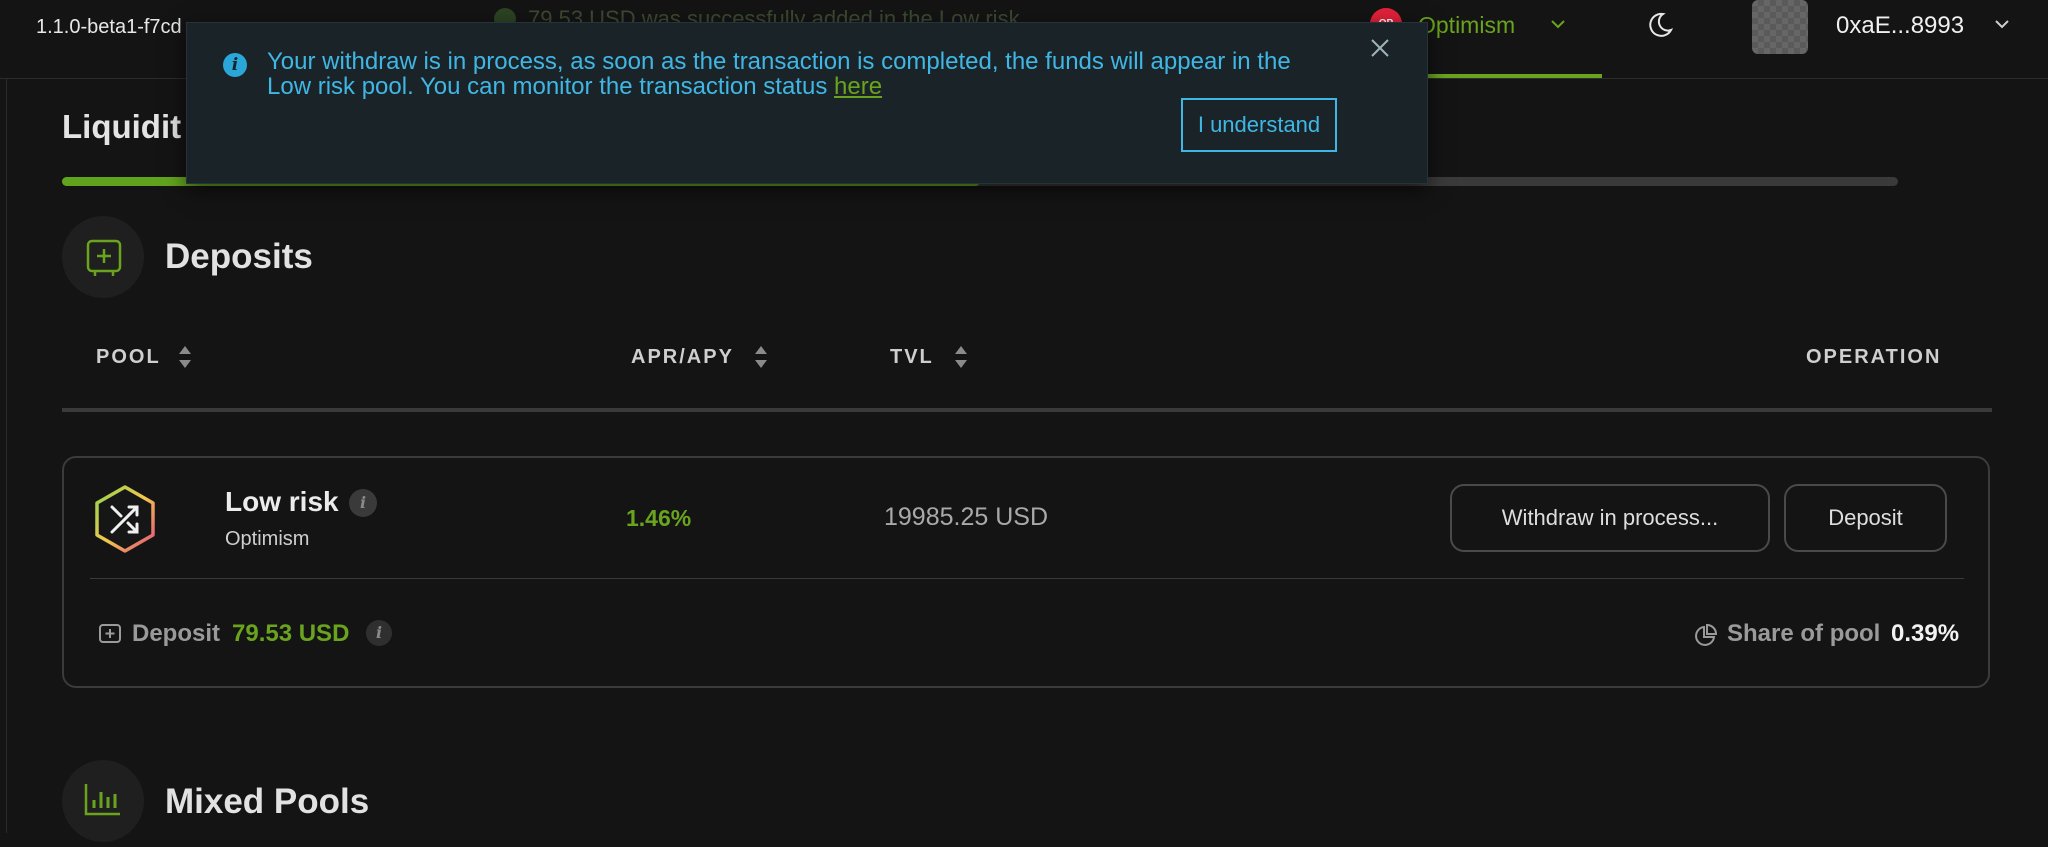 This screenshot has height=847, width=2048. Describe the element at coordinates (1466, 25) in the screenshot. I see `network-selector: Optimism` at that location.